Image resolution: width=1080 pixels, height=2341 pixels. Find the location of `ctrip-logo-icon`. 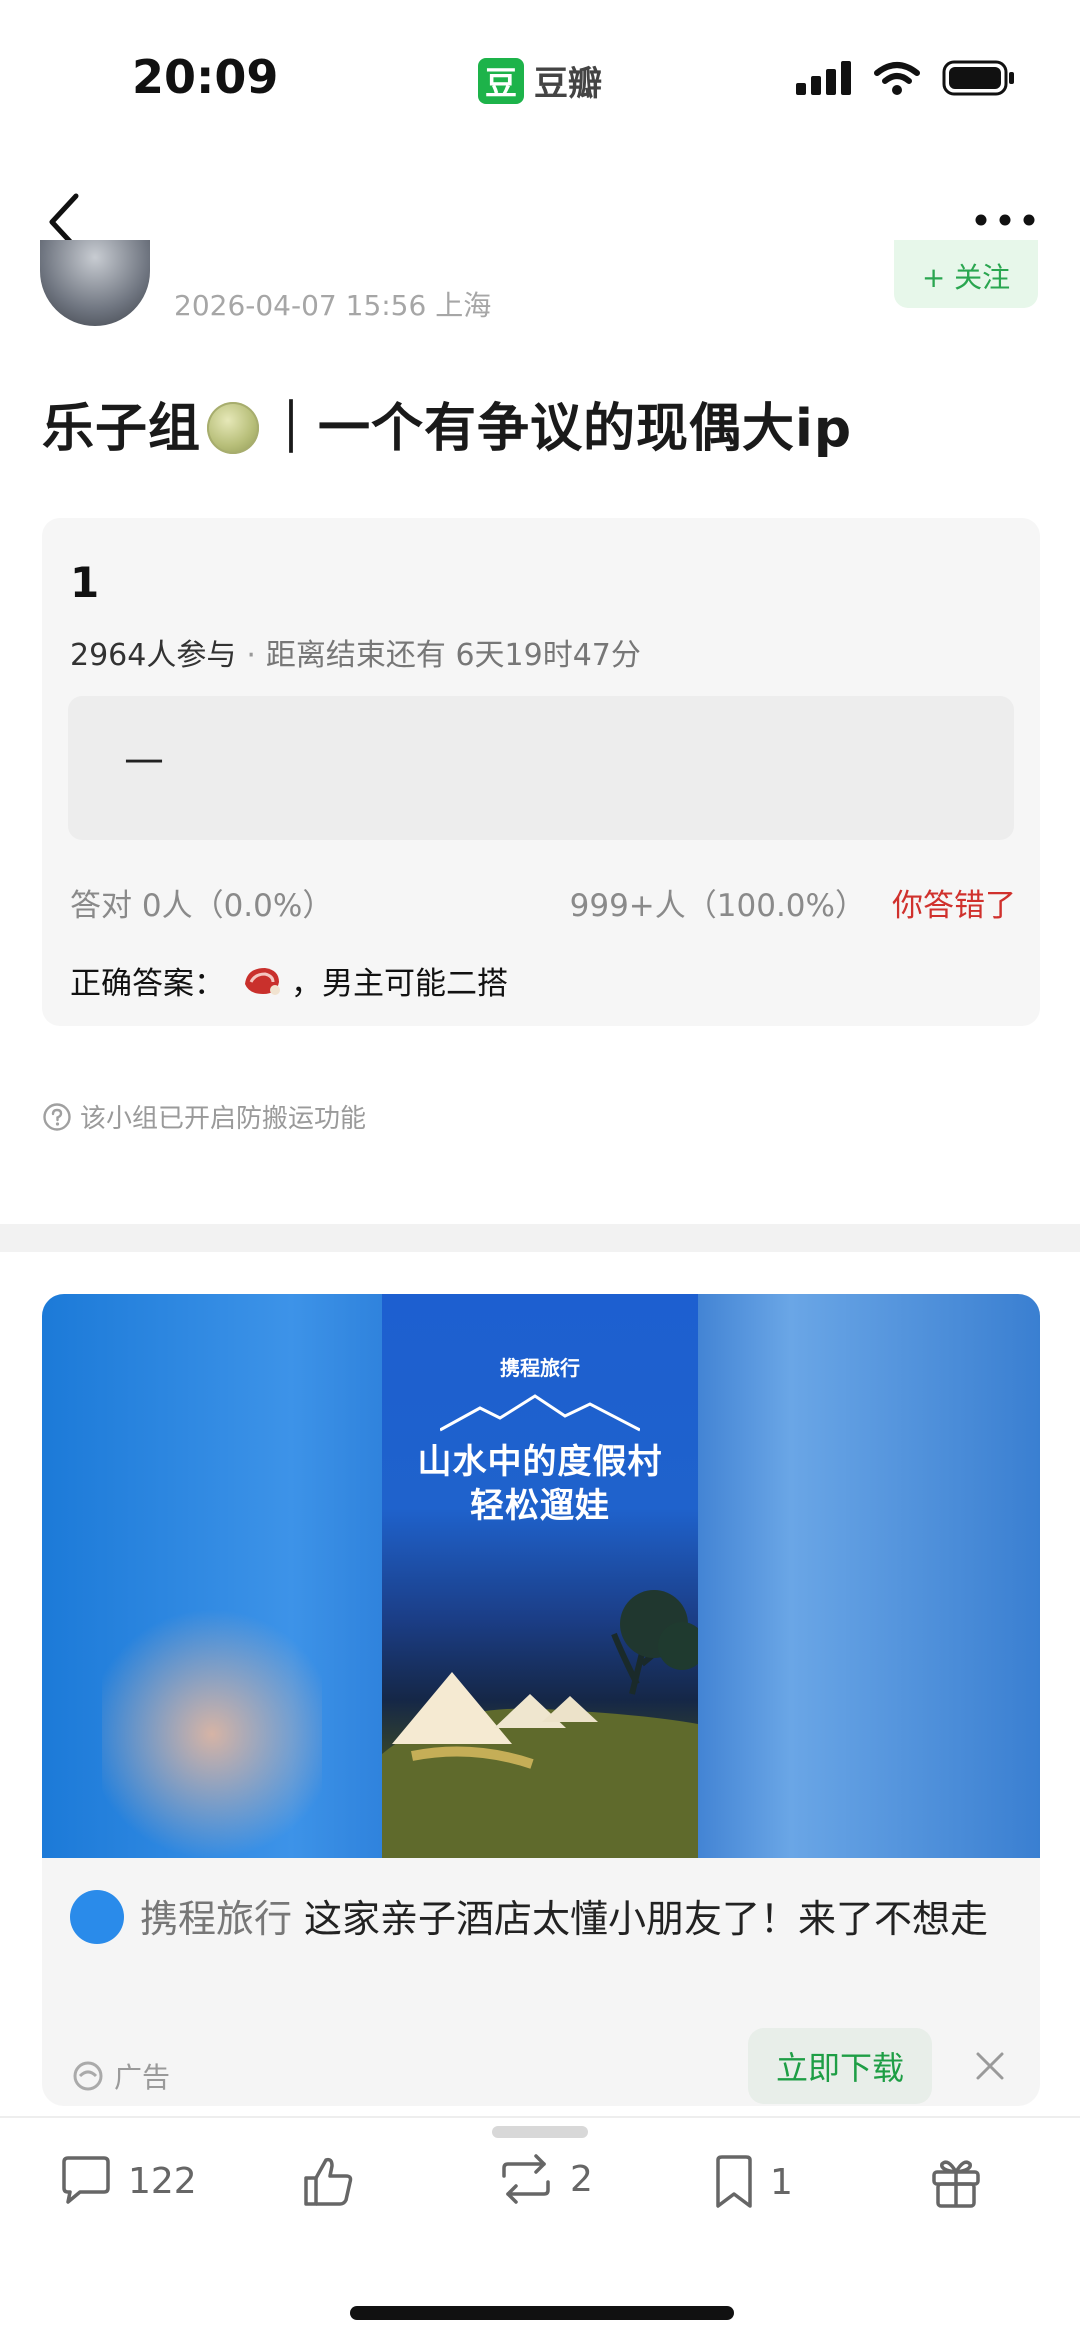

ctrip-logo-icon is located at coordinates (97, 1917).